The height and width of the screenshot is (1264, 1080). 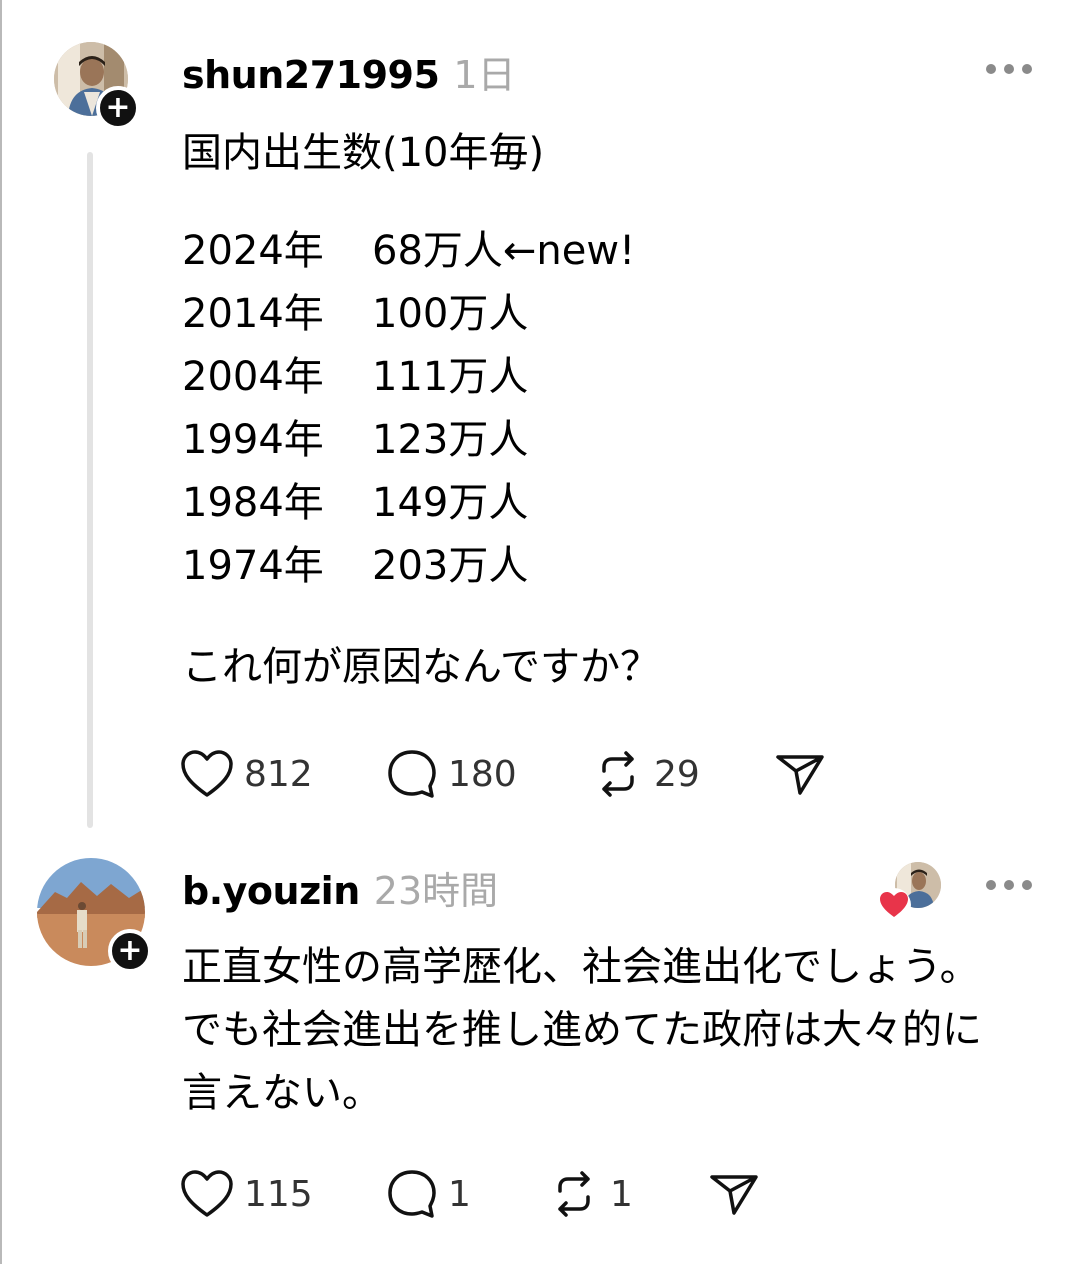 What do you see at coordinates (253, 251) in the screenshot?
I see `year: 2024年` at bounding box center [253, 251].